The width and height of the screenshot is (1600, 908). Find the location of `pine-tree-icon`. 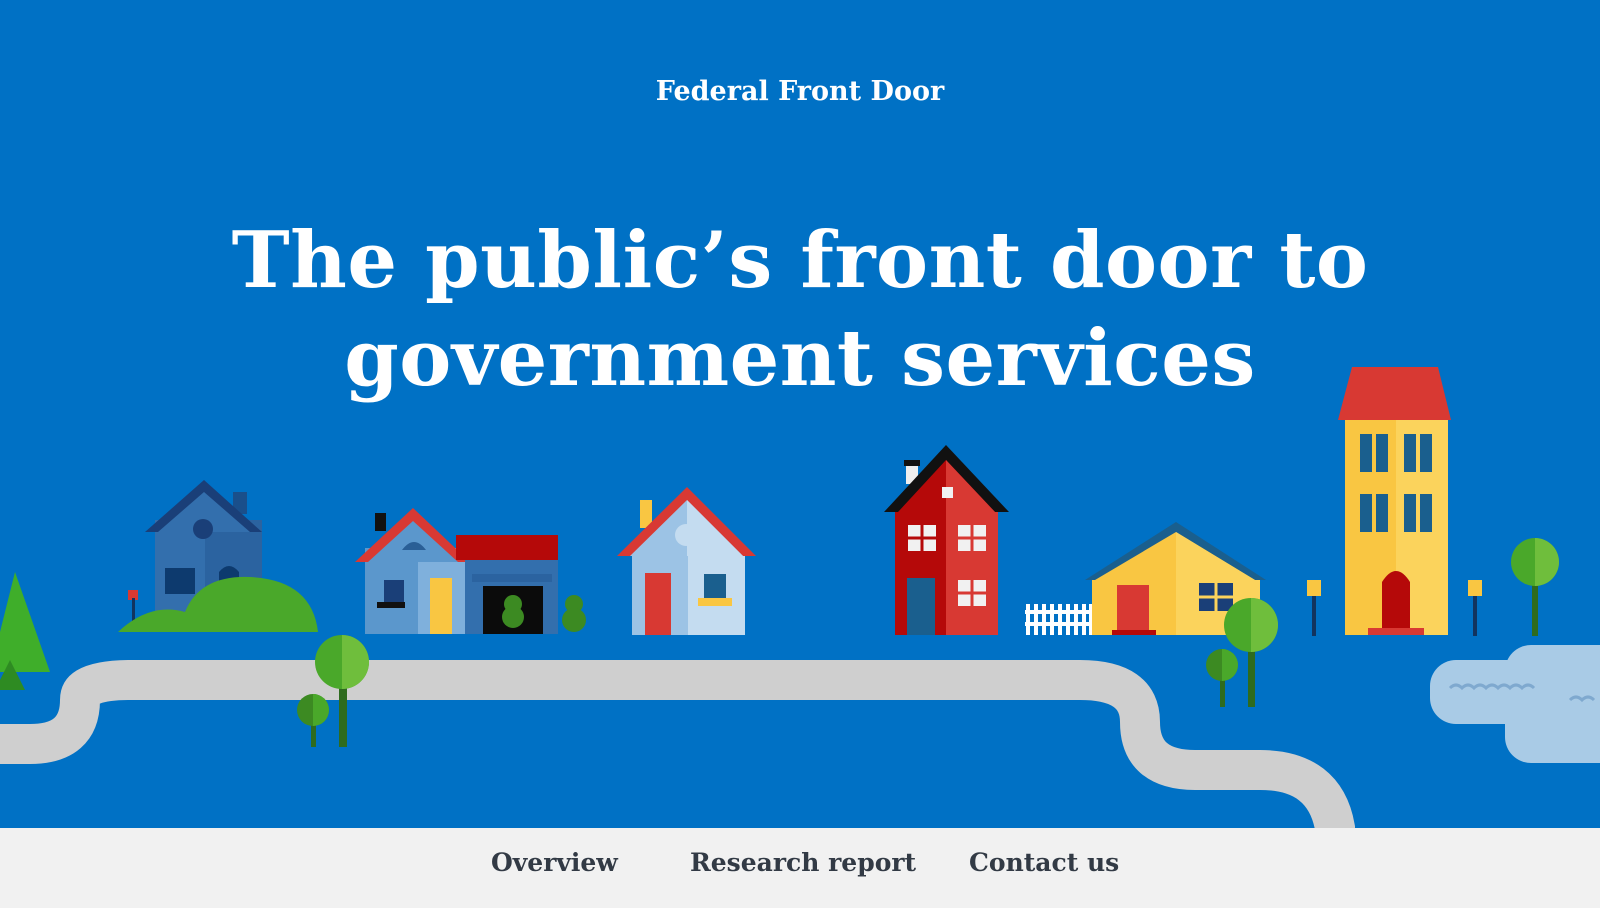

pine-tree-icon is located at coordinates (25, 622).